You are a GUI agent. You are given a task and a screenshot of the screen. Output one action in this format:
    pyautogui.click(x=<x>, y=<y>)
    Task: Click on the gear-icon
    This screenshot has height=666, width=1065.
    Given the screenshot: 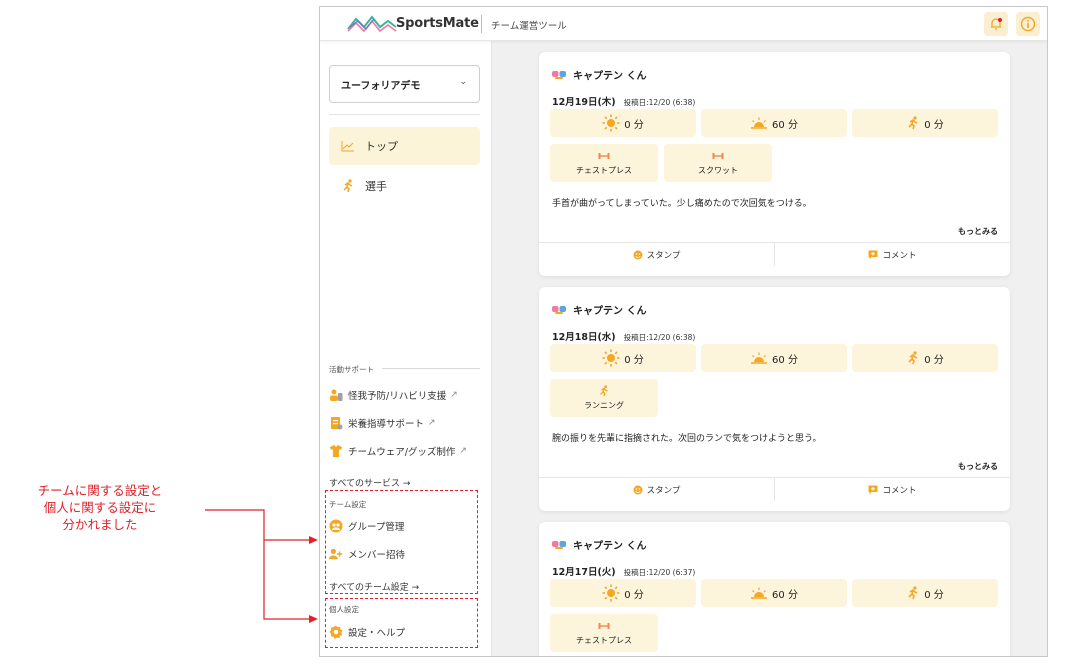 What is the action you would take?
    pyautogui.click(x=336, y=632)
    